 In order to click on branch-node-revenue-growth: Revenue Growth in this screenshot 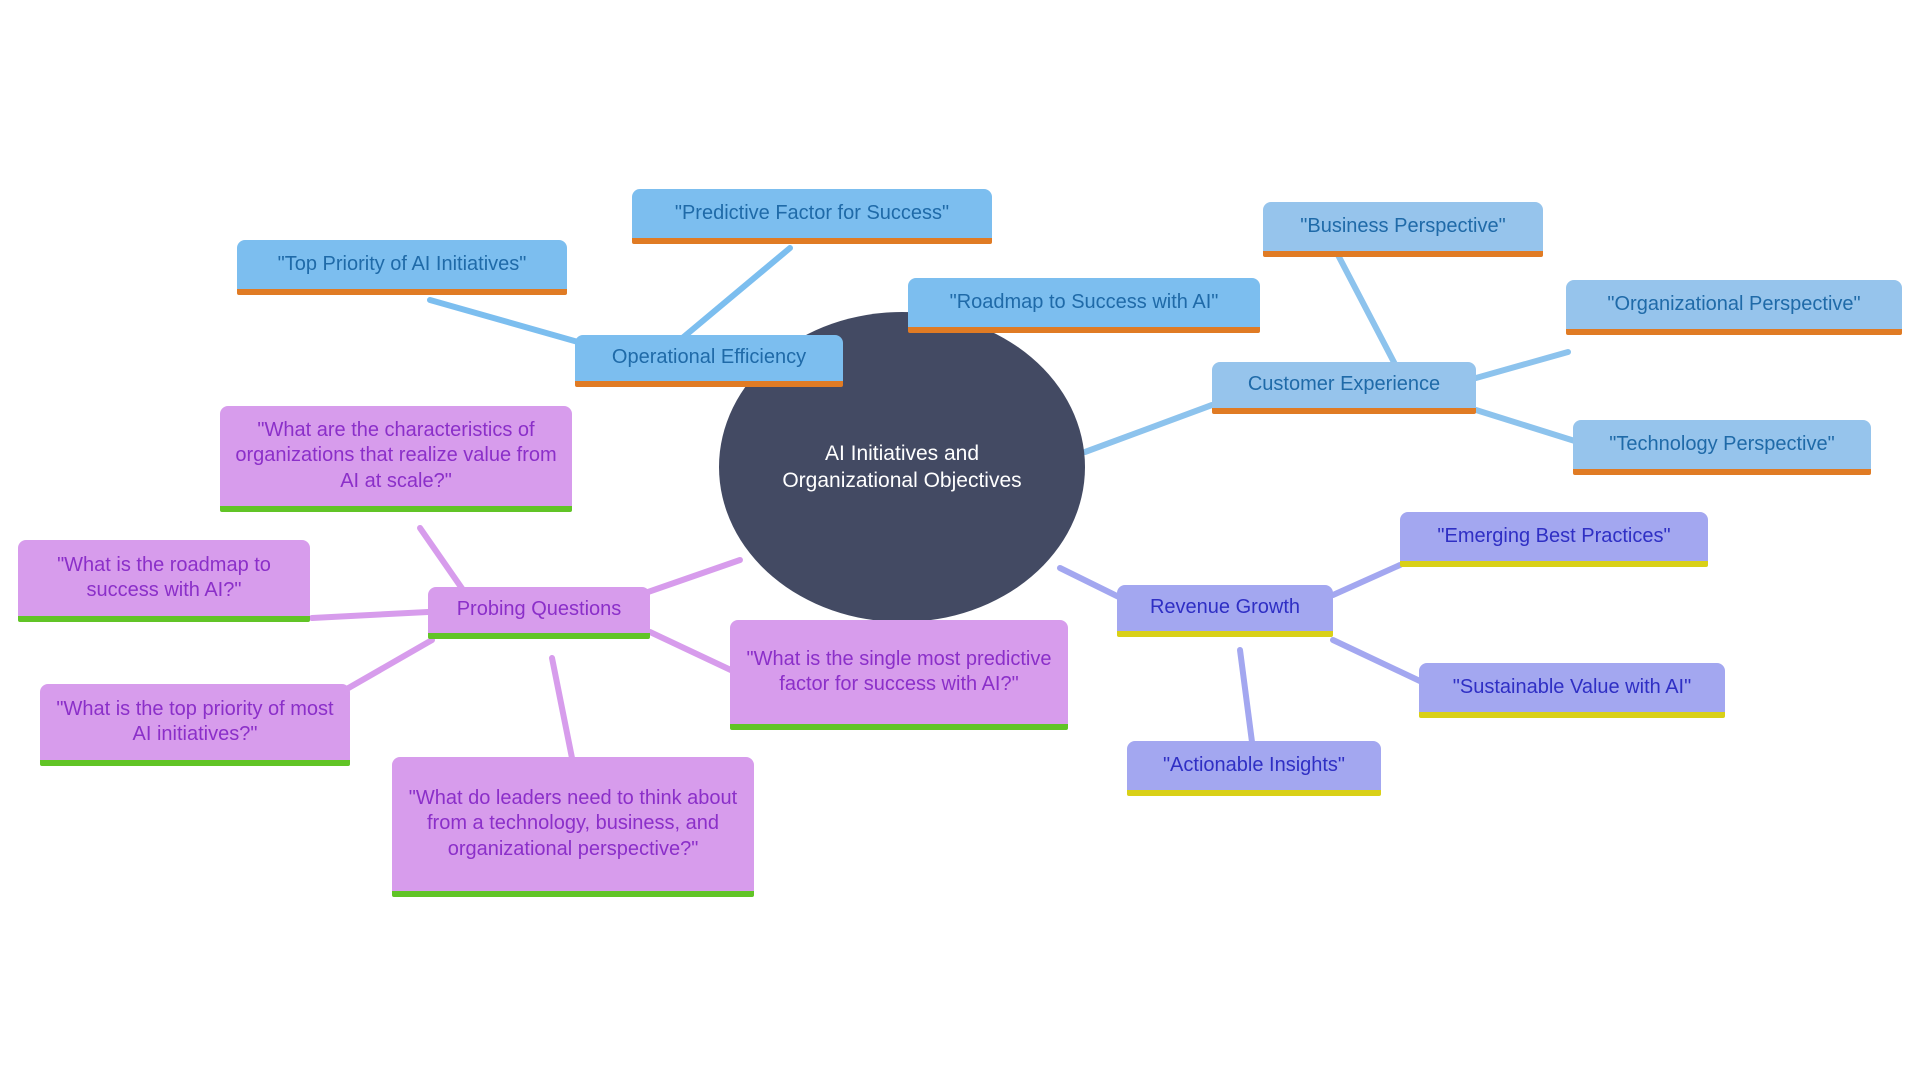, I will do `click(1225, 611)`.